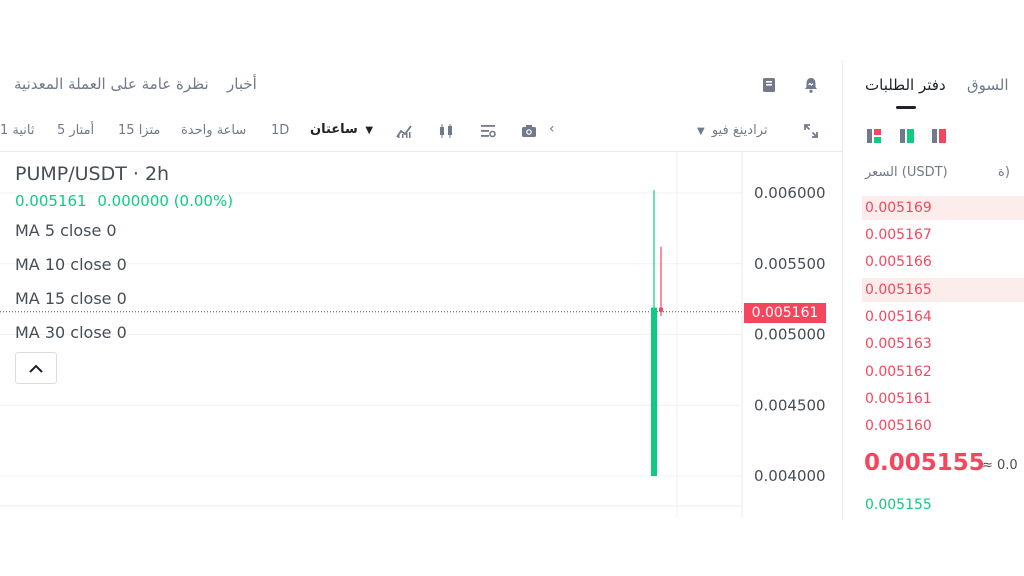 This screenshot has width=1024, height=576. I want to click on ma5-label: MA 5 close 0, so click(66, 230).